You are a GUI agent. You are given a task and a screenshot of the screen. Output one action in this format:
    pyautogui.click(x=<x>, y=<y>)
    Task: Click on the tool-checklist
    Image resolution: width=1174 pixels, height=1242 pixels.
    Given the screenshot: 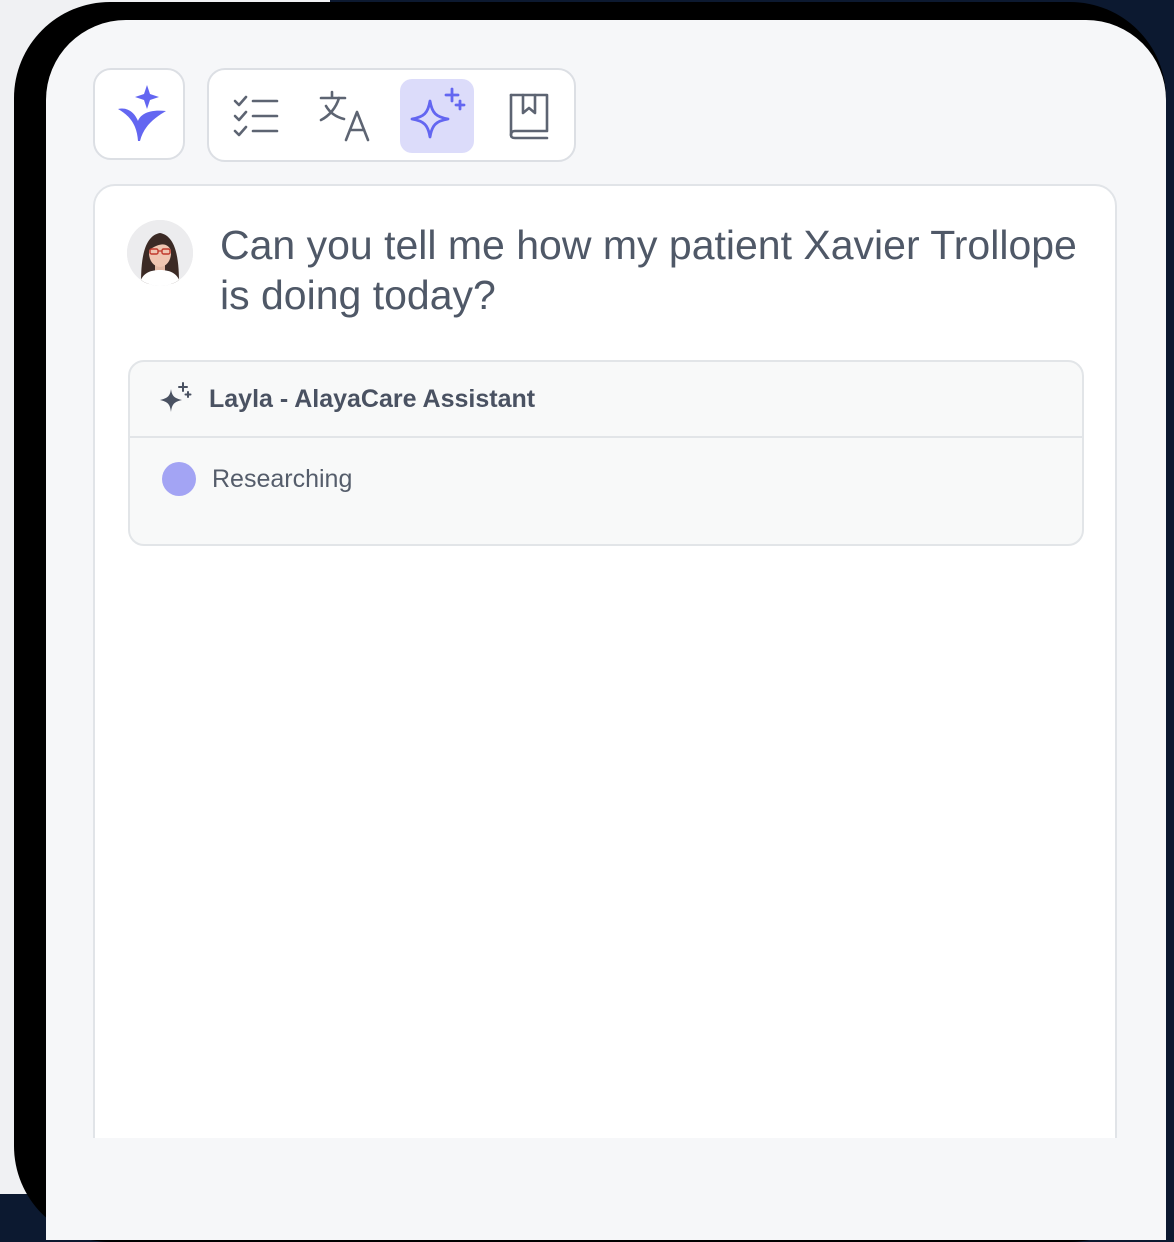 What is the action you would take?
    pyautogui.click(x=256, y=116)
    